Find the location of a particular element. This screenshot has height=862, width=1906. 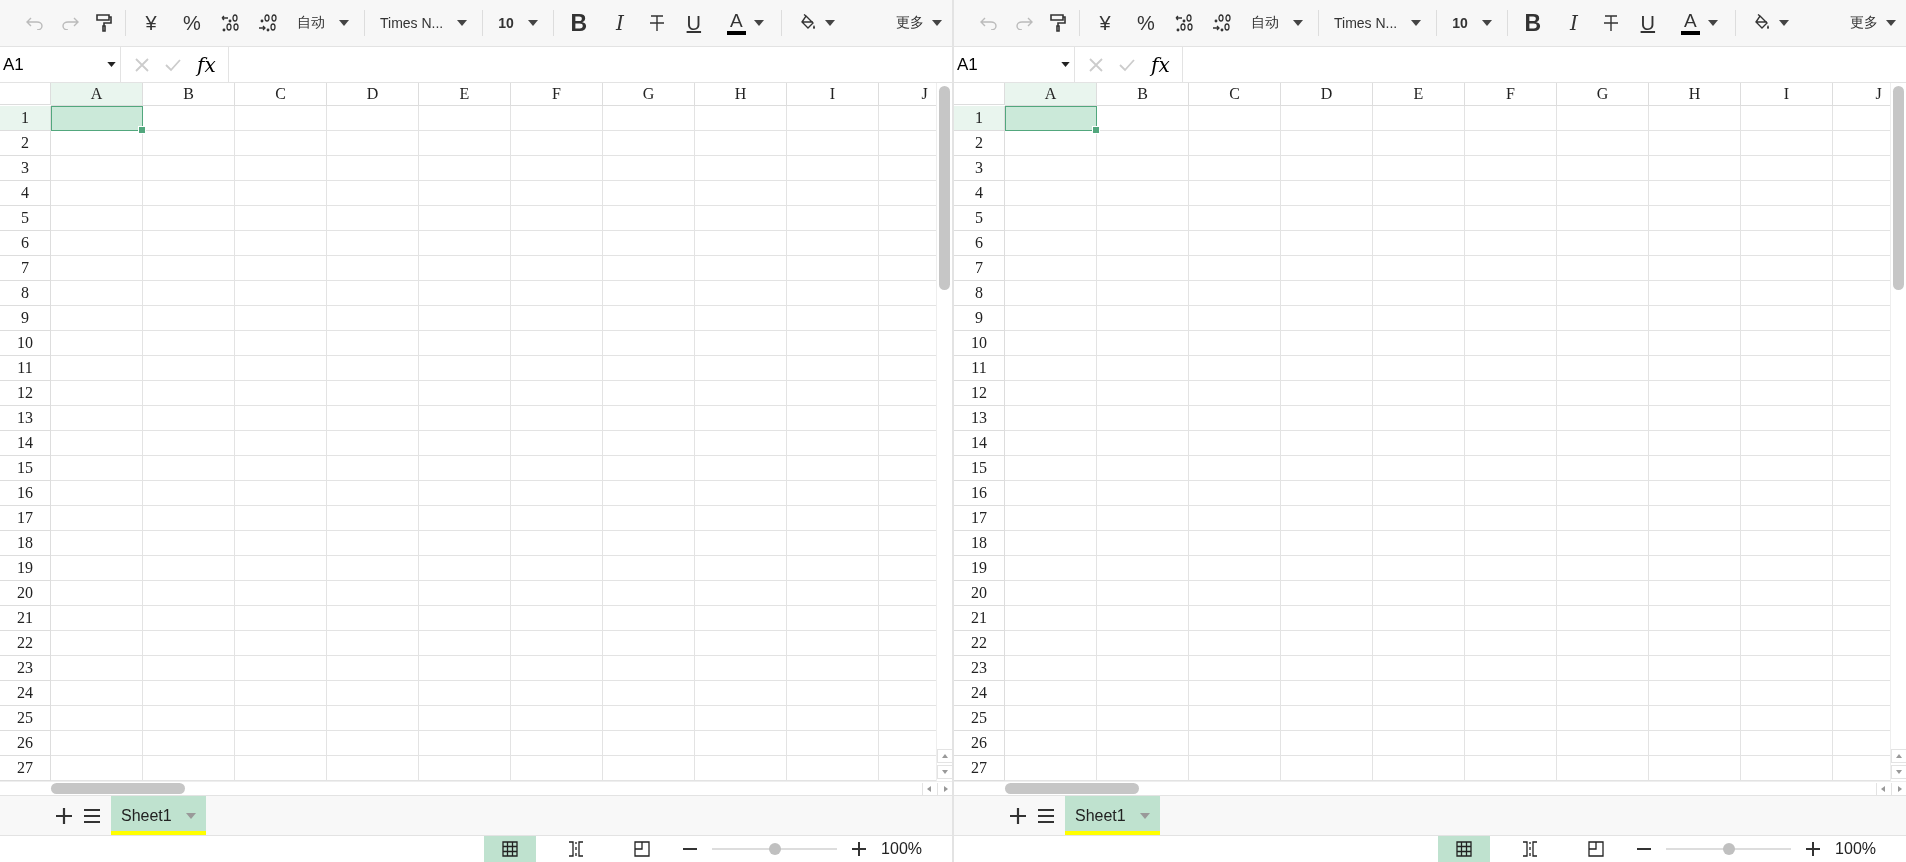

more-button: 更多 is located at coordinates (1872, 23).